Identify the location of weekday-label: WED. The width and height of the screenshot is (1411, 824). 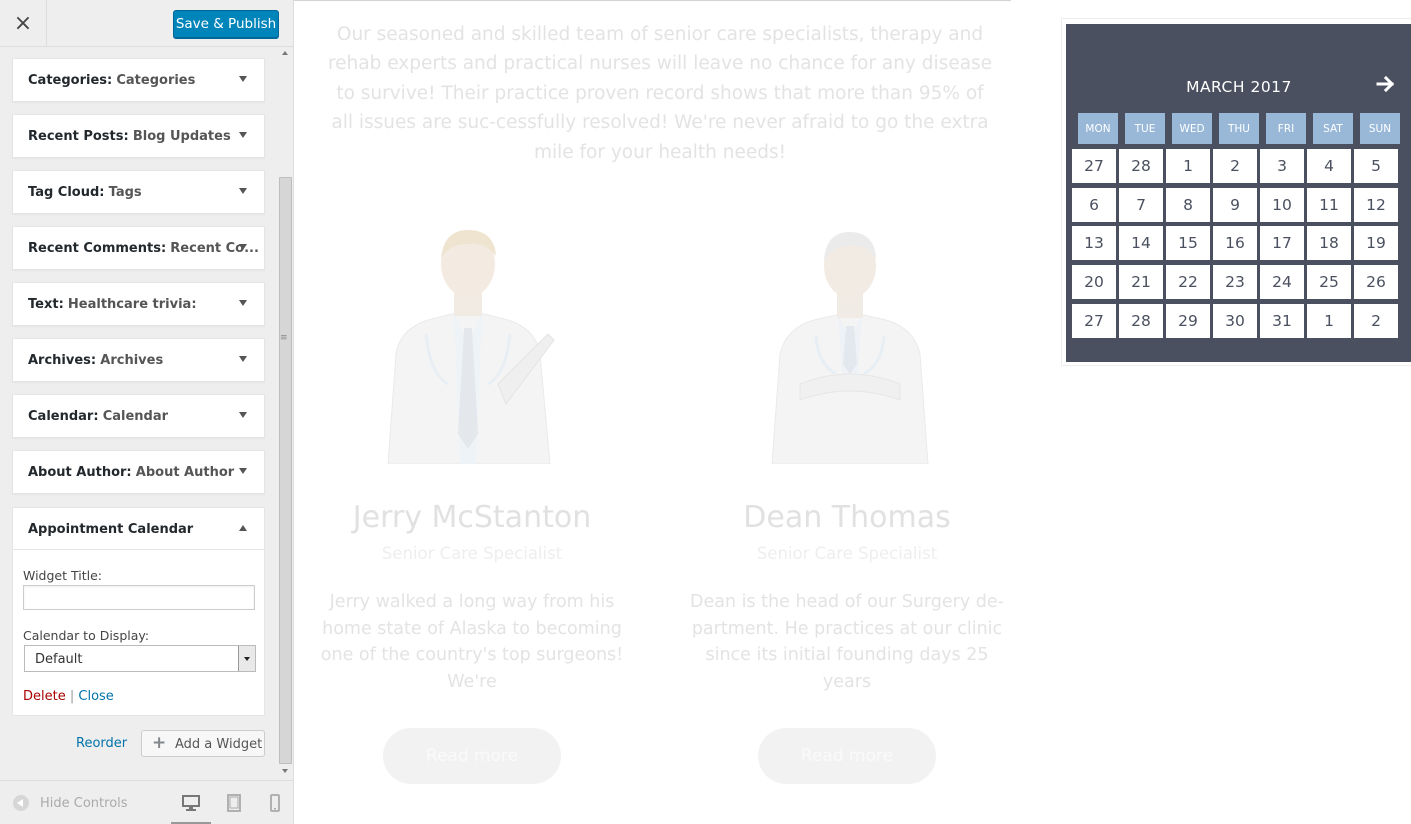
(1192, 128).